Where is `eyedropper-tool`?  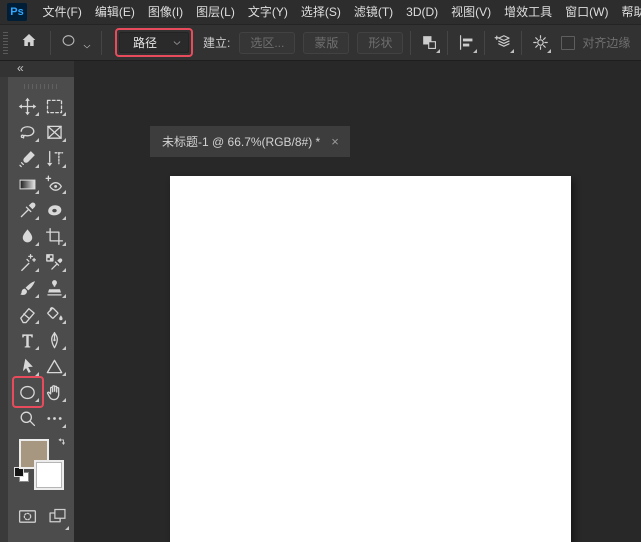
eyedropper-tool is located at coordinates (28, 210).